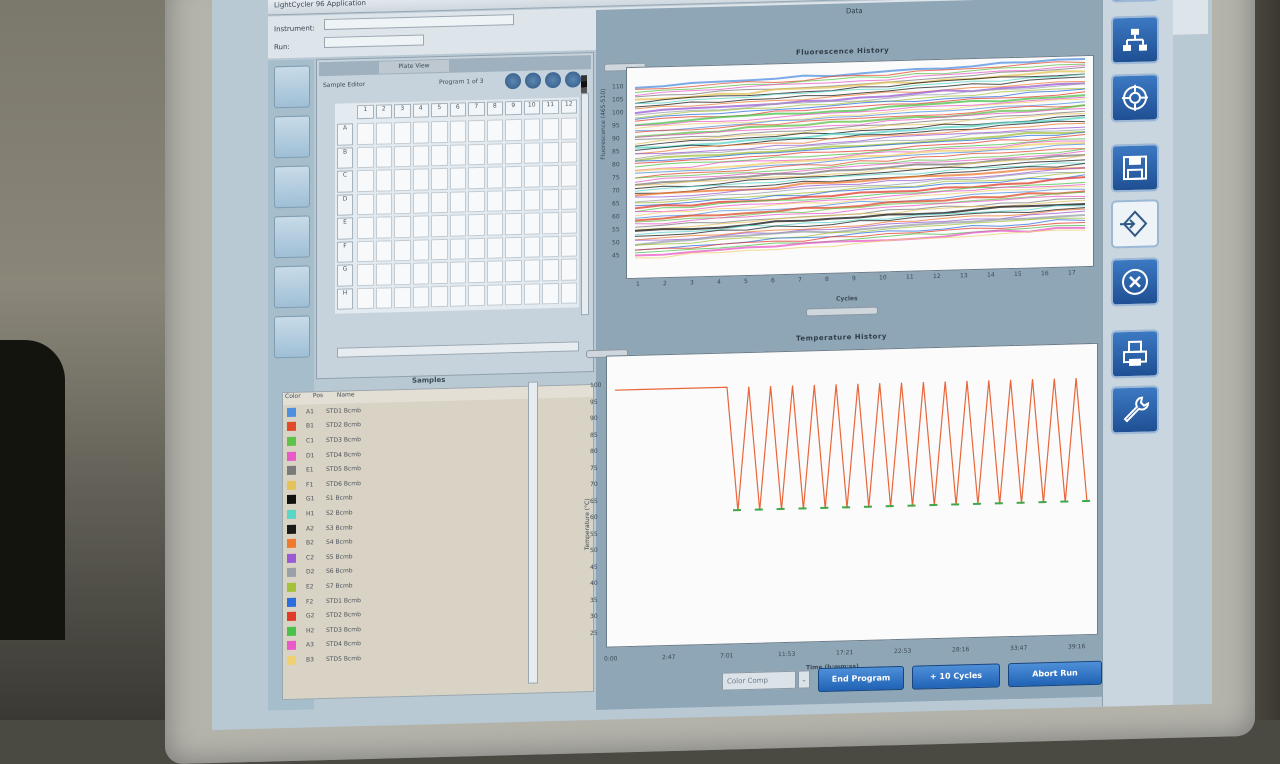  What do you see at coordinates (513, 108) in the screenshot?
I see `plate-col-header: 9` at bounding box center [513, 108].